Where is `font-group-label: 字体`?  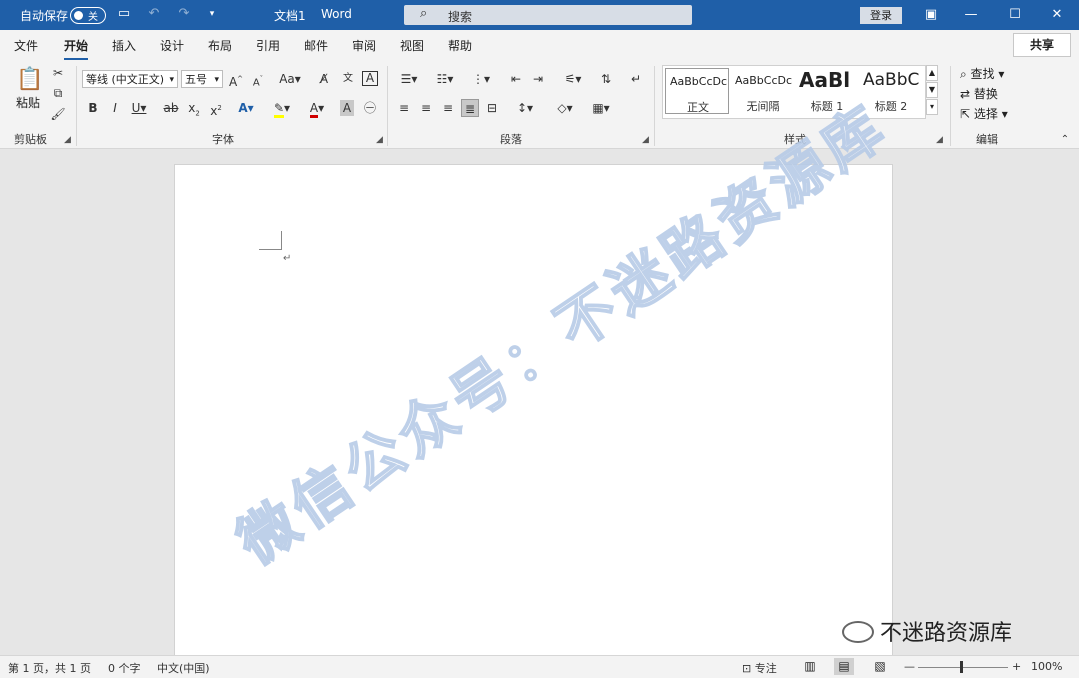
font-group-label: 字体 is located at coordinates (223, 139).